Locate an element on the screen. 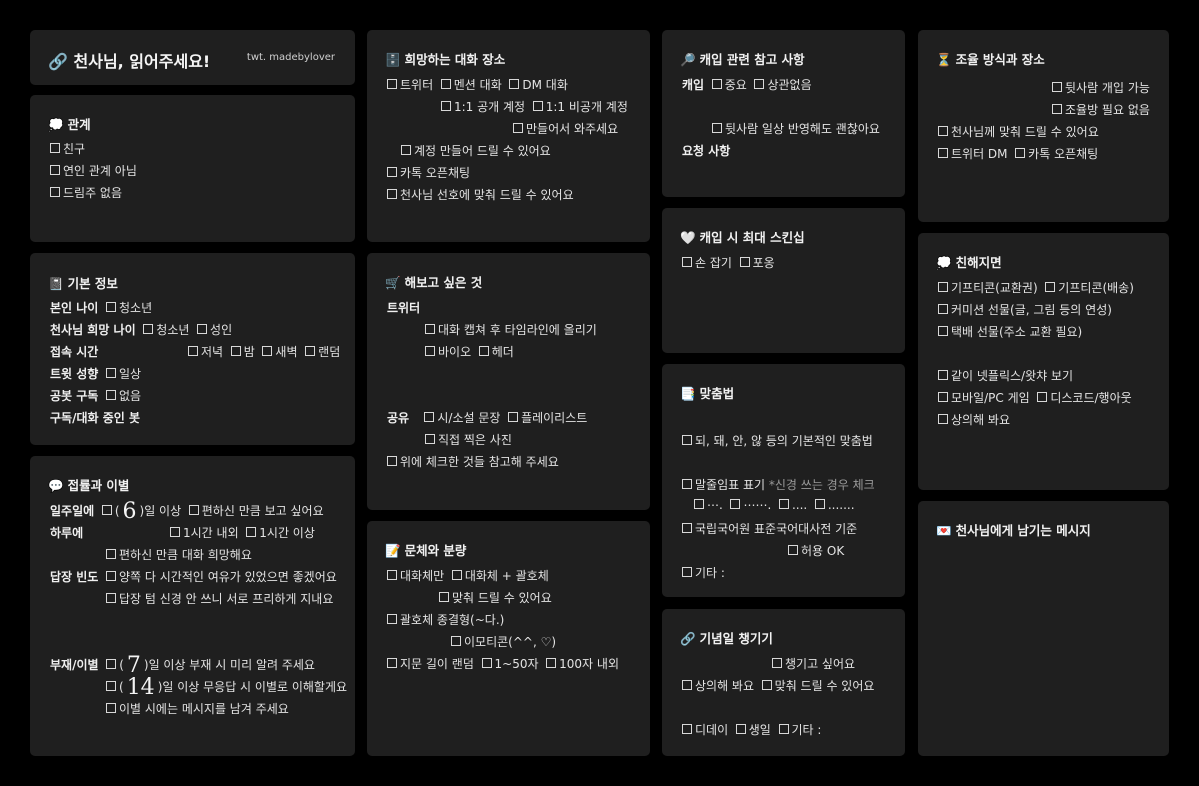 This screenshot has width=1199, height=786. spelling-row-4: 허용 OK is located at coordinates (816, 550).